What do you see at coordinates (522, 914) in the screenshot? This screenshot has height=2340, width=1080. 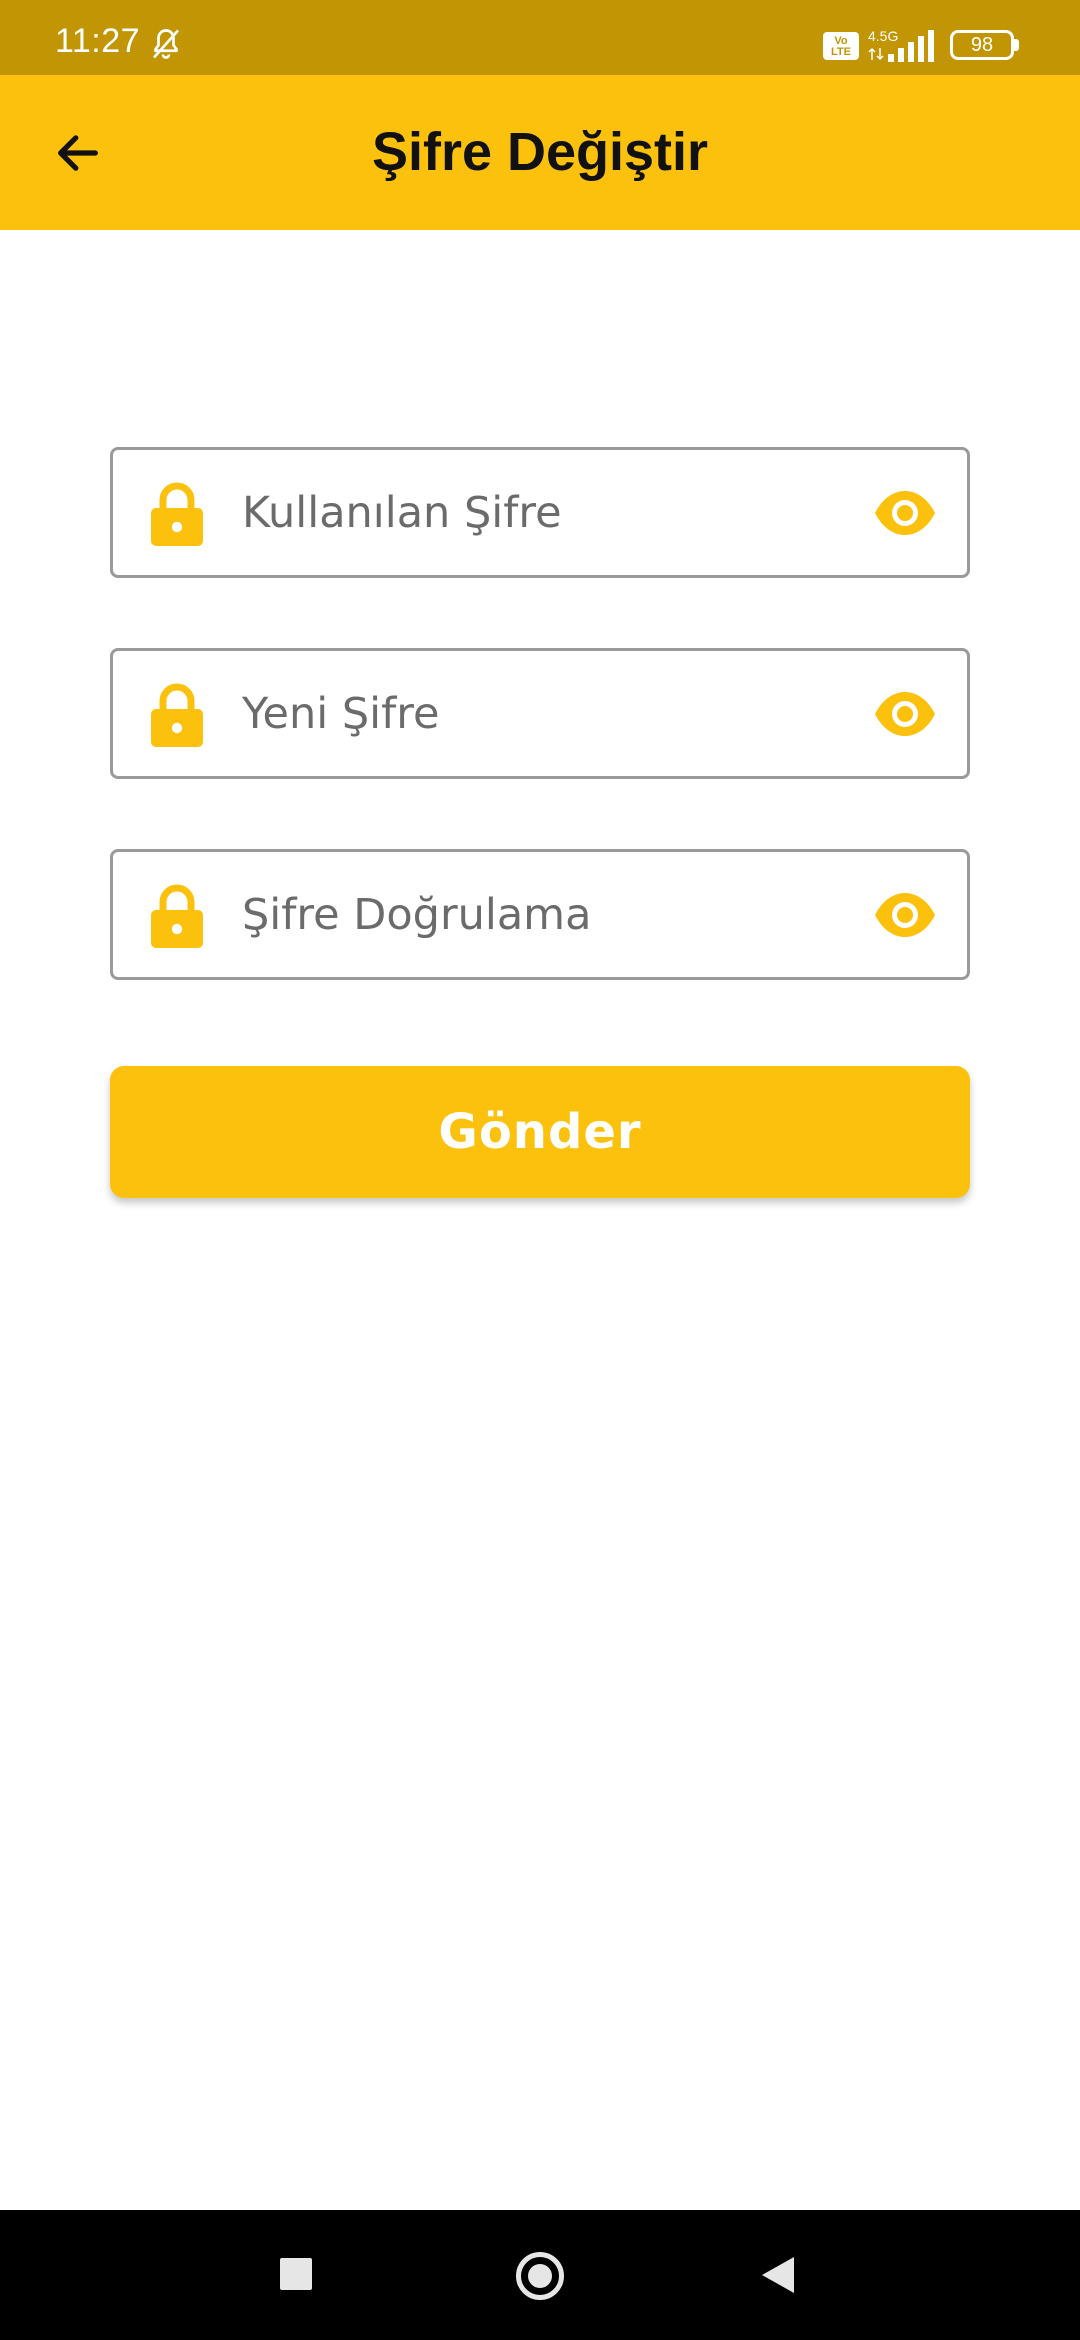 I see `confirm-password-input` at bounding box center [522, 914].